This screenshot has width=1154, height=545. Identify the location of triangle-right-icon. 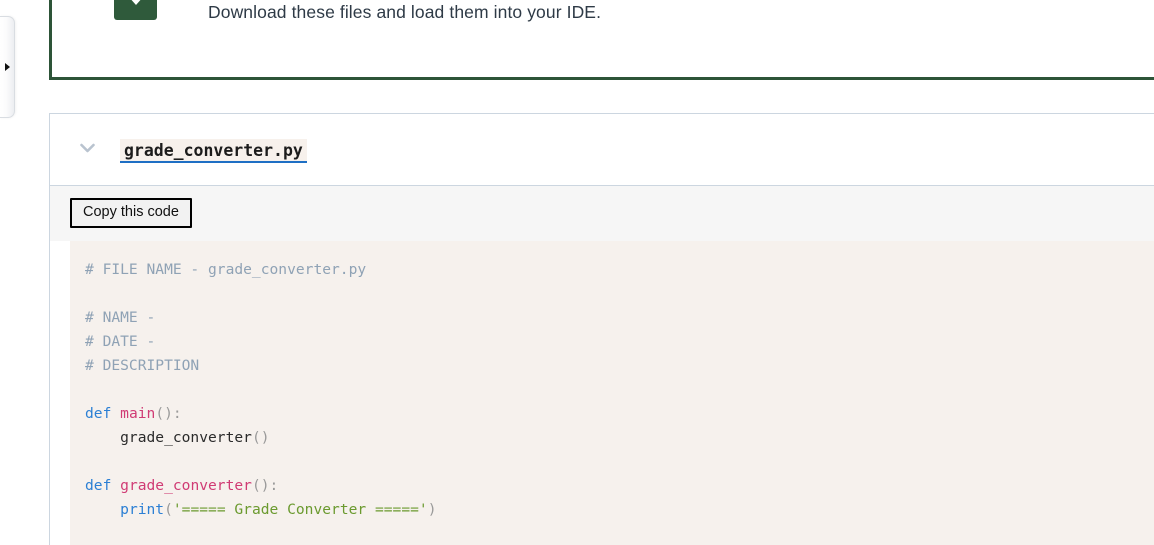
(7, 67).